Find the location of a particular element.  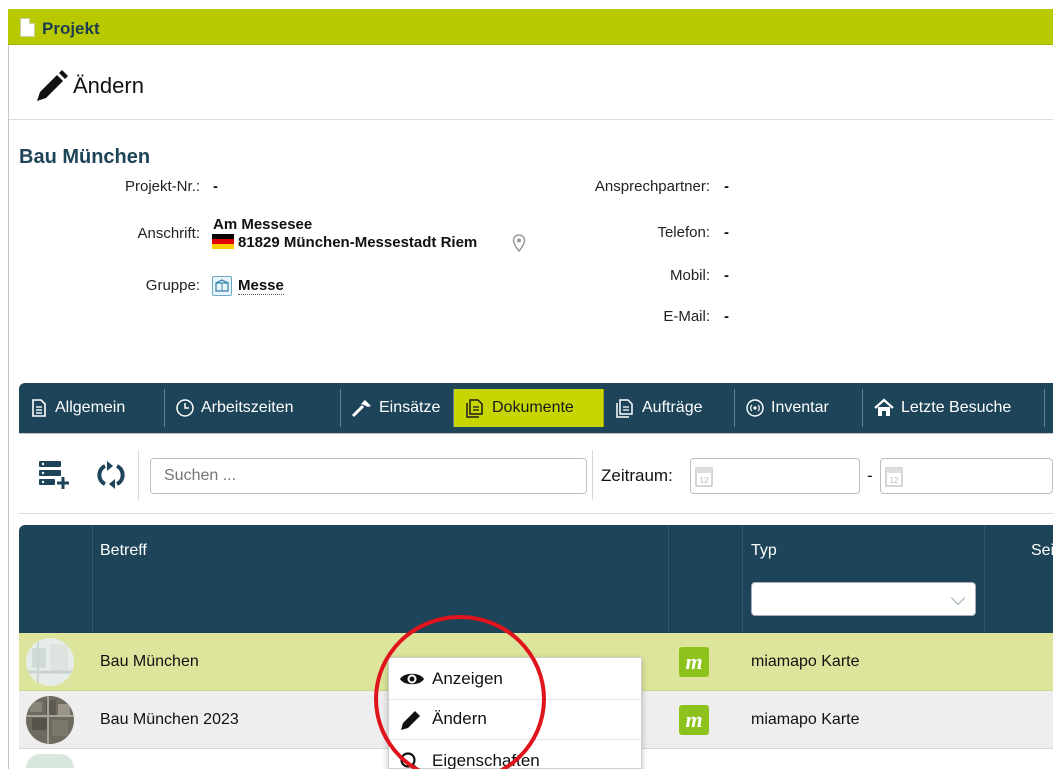

group-link: Messe is located at coordinates (261, 286).